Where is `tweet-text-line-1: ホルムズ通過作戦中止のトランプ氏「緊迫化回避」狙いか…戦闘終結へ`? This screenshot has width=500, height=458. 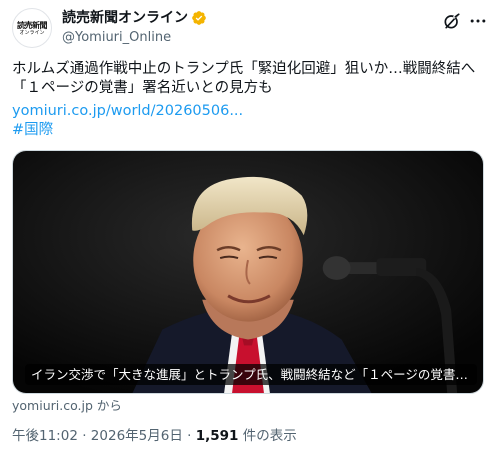
tweet-text-line-1: ホルムズ通過作戦中止のトランプ氏「緊迫化回避」狙いか…戦闘終結へ is located at coordinates (244, 69).